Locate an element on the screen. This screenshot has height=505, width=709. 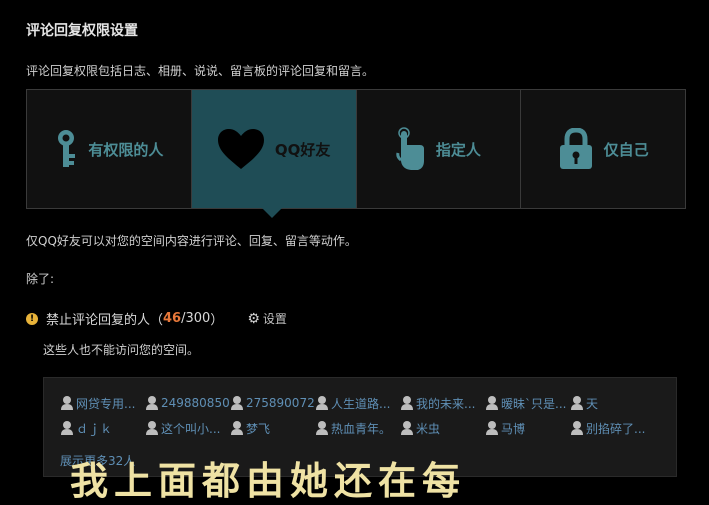
option-label: QQ好友 is located at coordinates (302, 149).